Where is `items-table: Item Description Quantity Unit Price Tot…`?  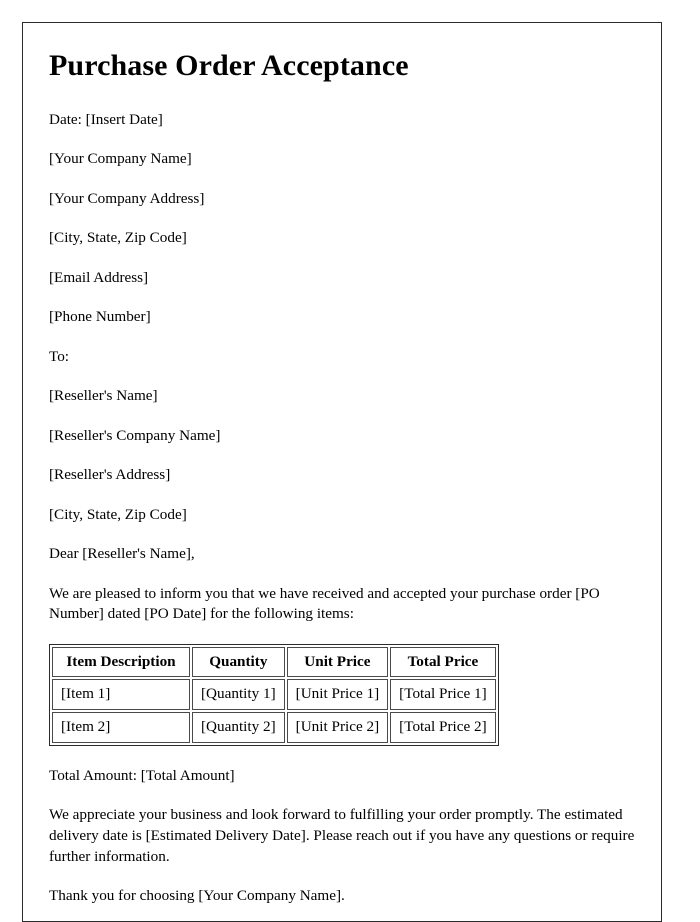 items-table: Item Description Quantity Unit Price Tot… is located at coordinates (274, 694).